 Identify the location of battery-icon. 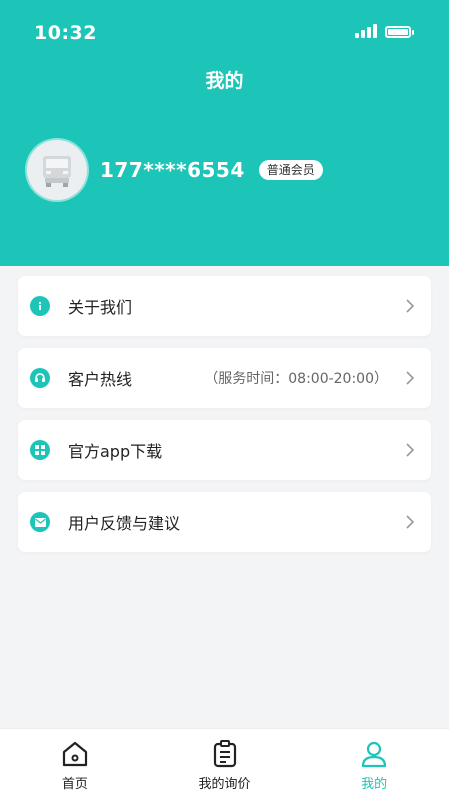
(399, 32).